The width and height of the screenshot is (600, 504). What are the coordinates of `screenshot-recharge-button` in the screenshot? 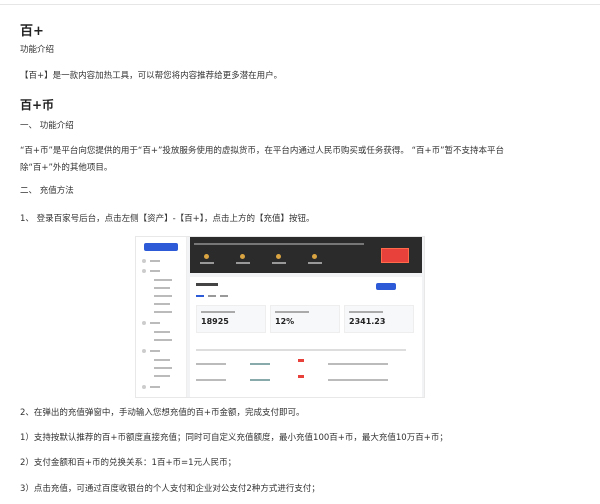 It's located at (395, 255).